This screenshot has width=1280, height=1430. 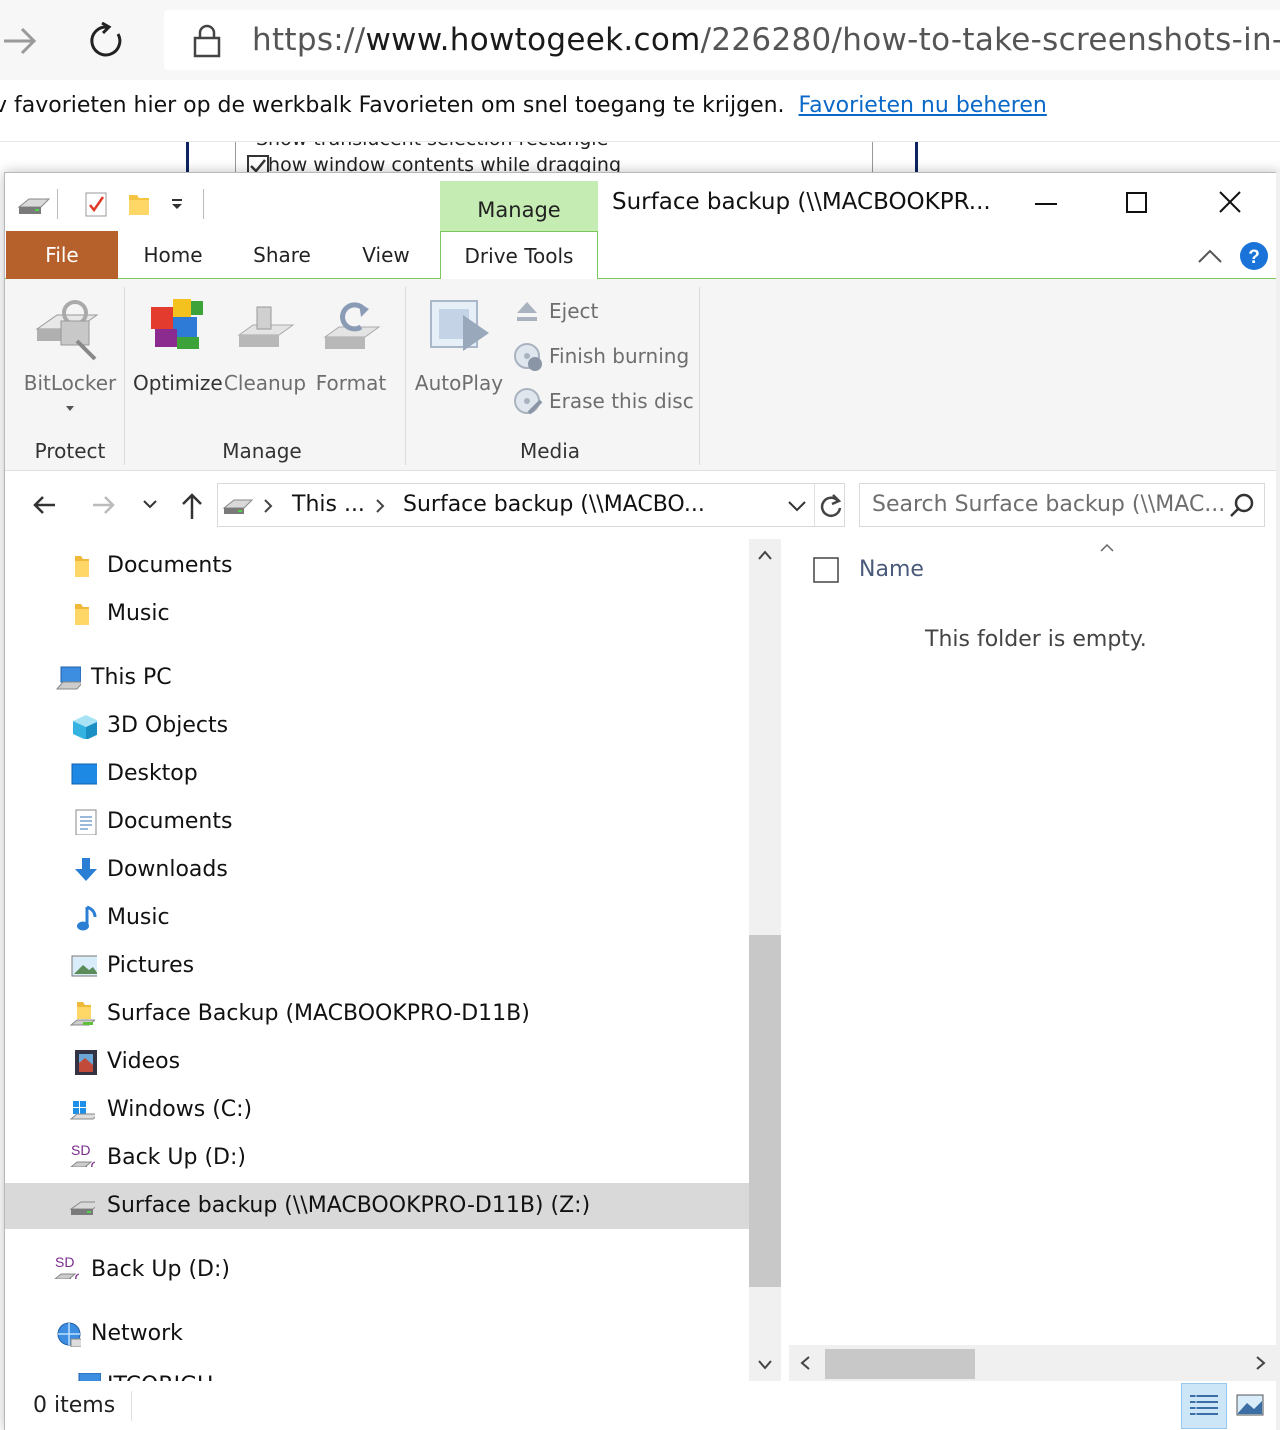 What do you see at coordinates (1033, 1363) in the screenshot?
I see `horizontal-scrollbar` at bounding box center [1033, 1363].